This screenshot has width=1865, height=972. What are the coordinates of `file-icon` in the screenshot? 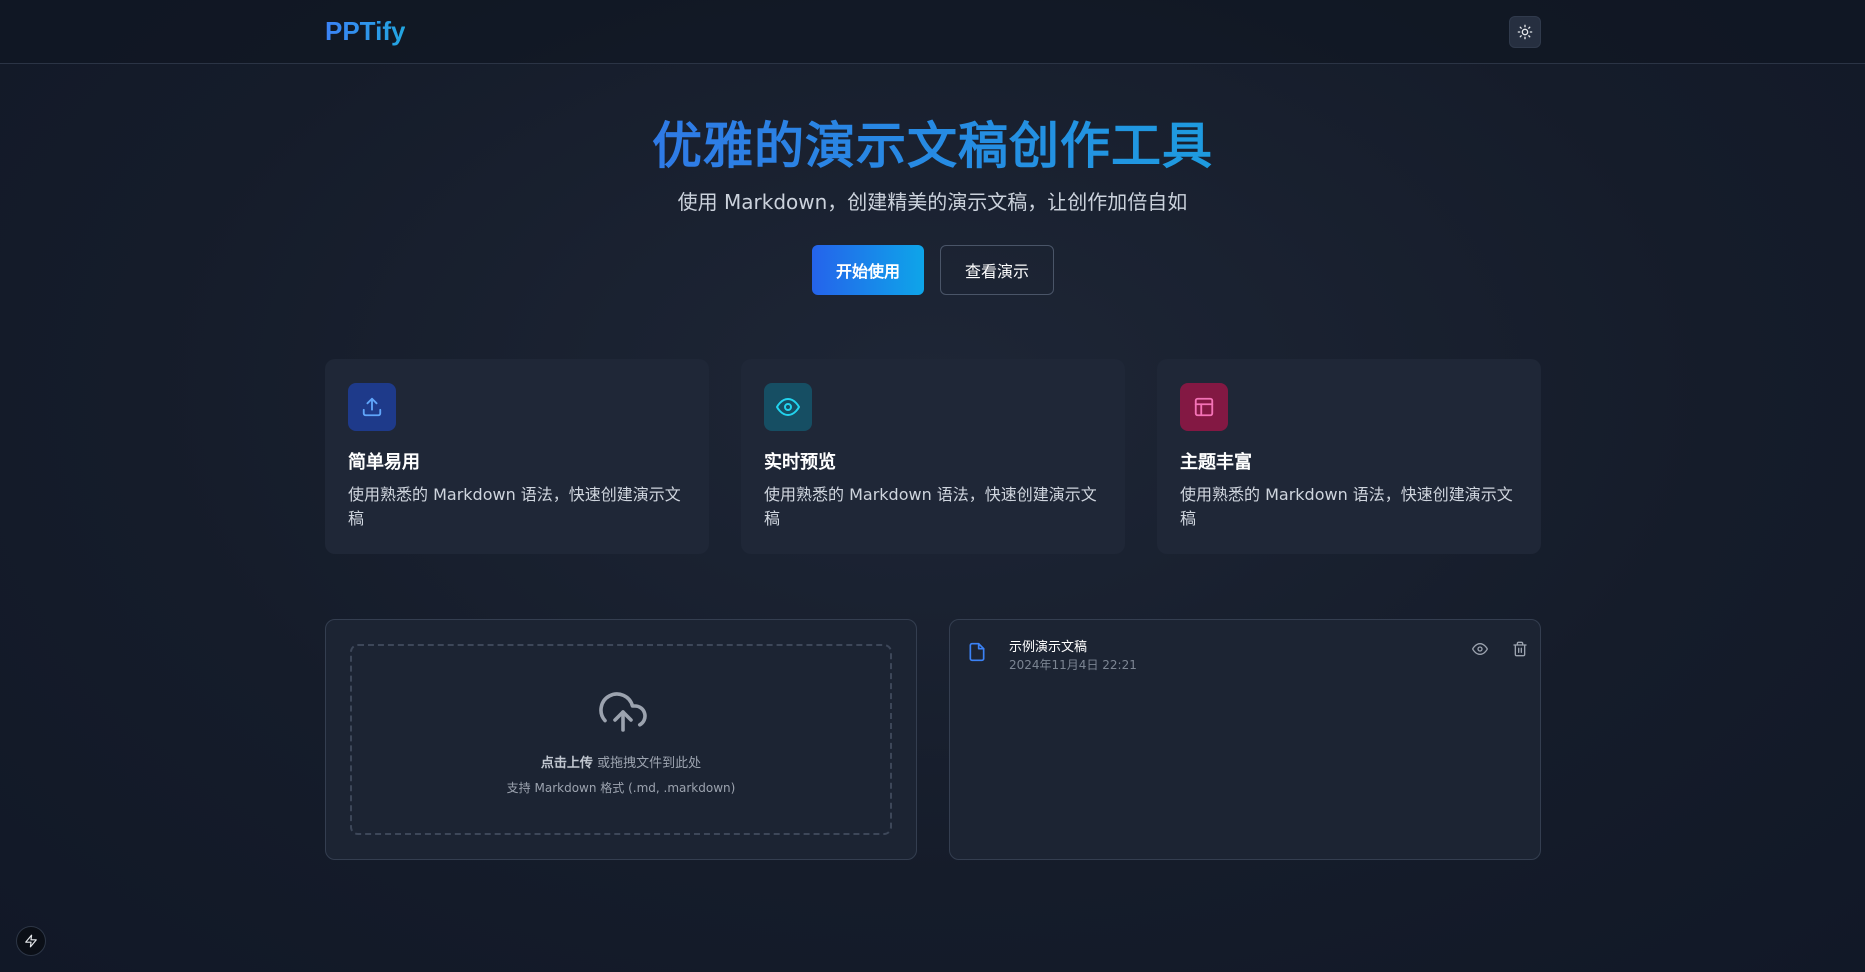 It's located at (977, 652).